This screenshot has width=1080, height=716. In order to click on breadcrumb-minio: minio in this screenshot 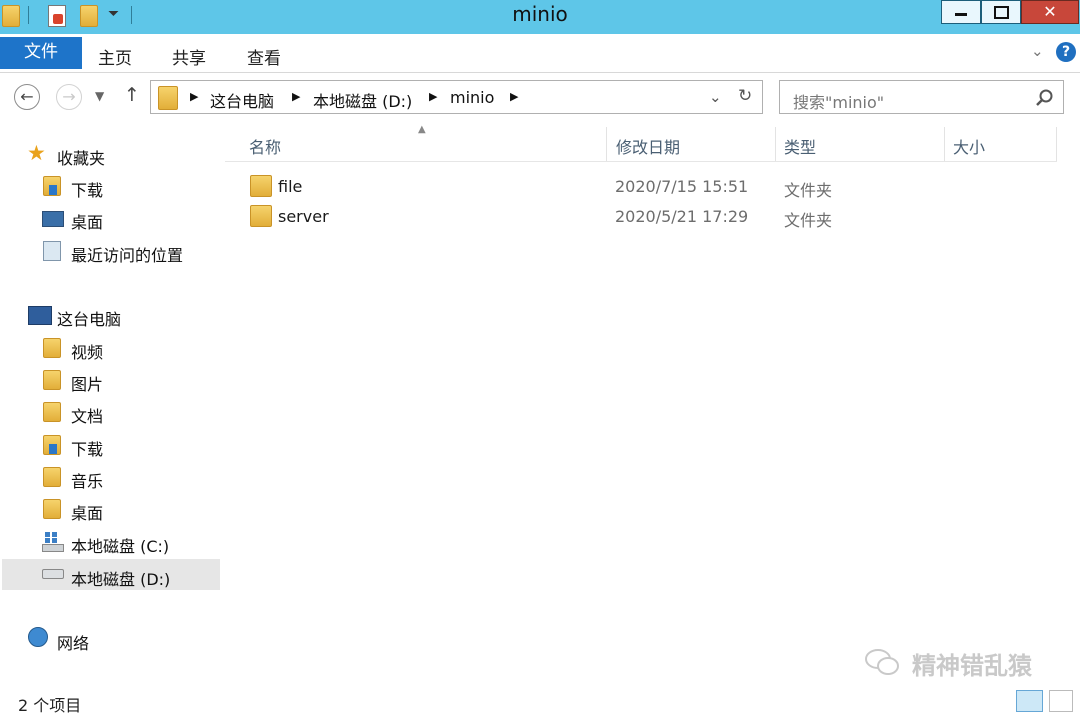, I will do `click(472, 97)`.